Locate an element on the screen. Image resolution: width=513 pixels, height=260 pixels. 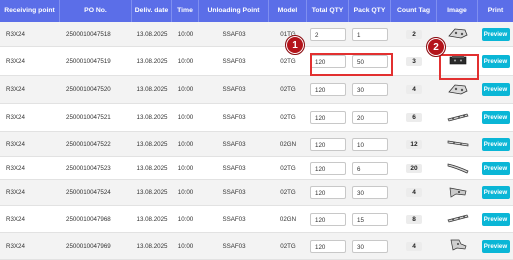
col-unloading-point: Unloading Point is located at coordinates (234, 11).